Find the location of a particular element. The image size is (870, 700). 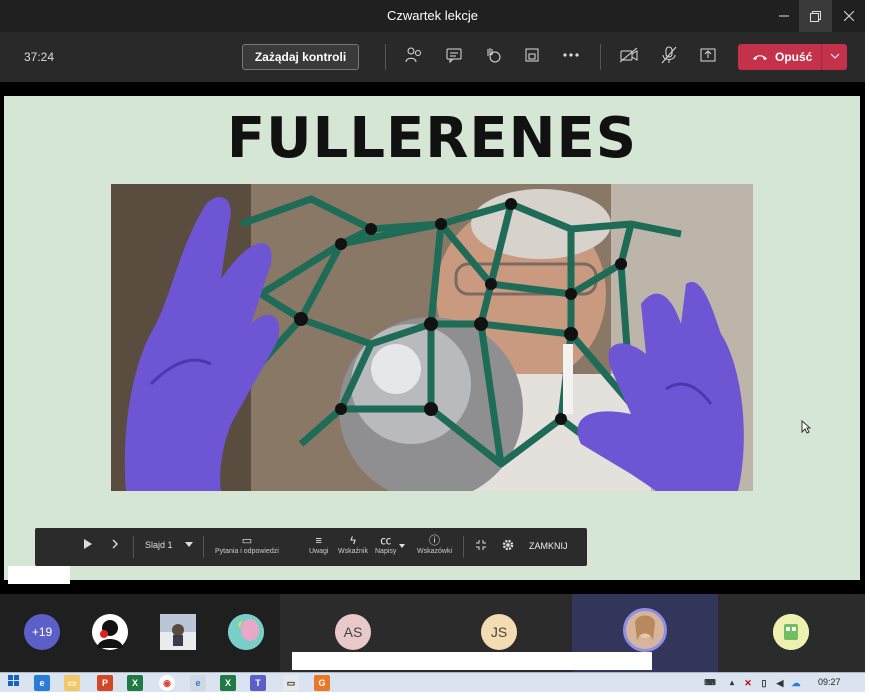

more-icon is located at coordinates (571, 55).